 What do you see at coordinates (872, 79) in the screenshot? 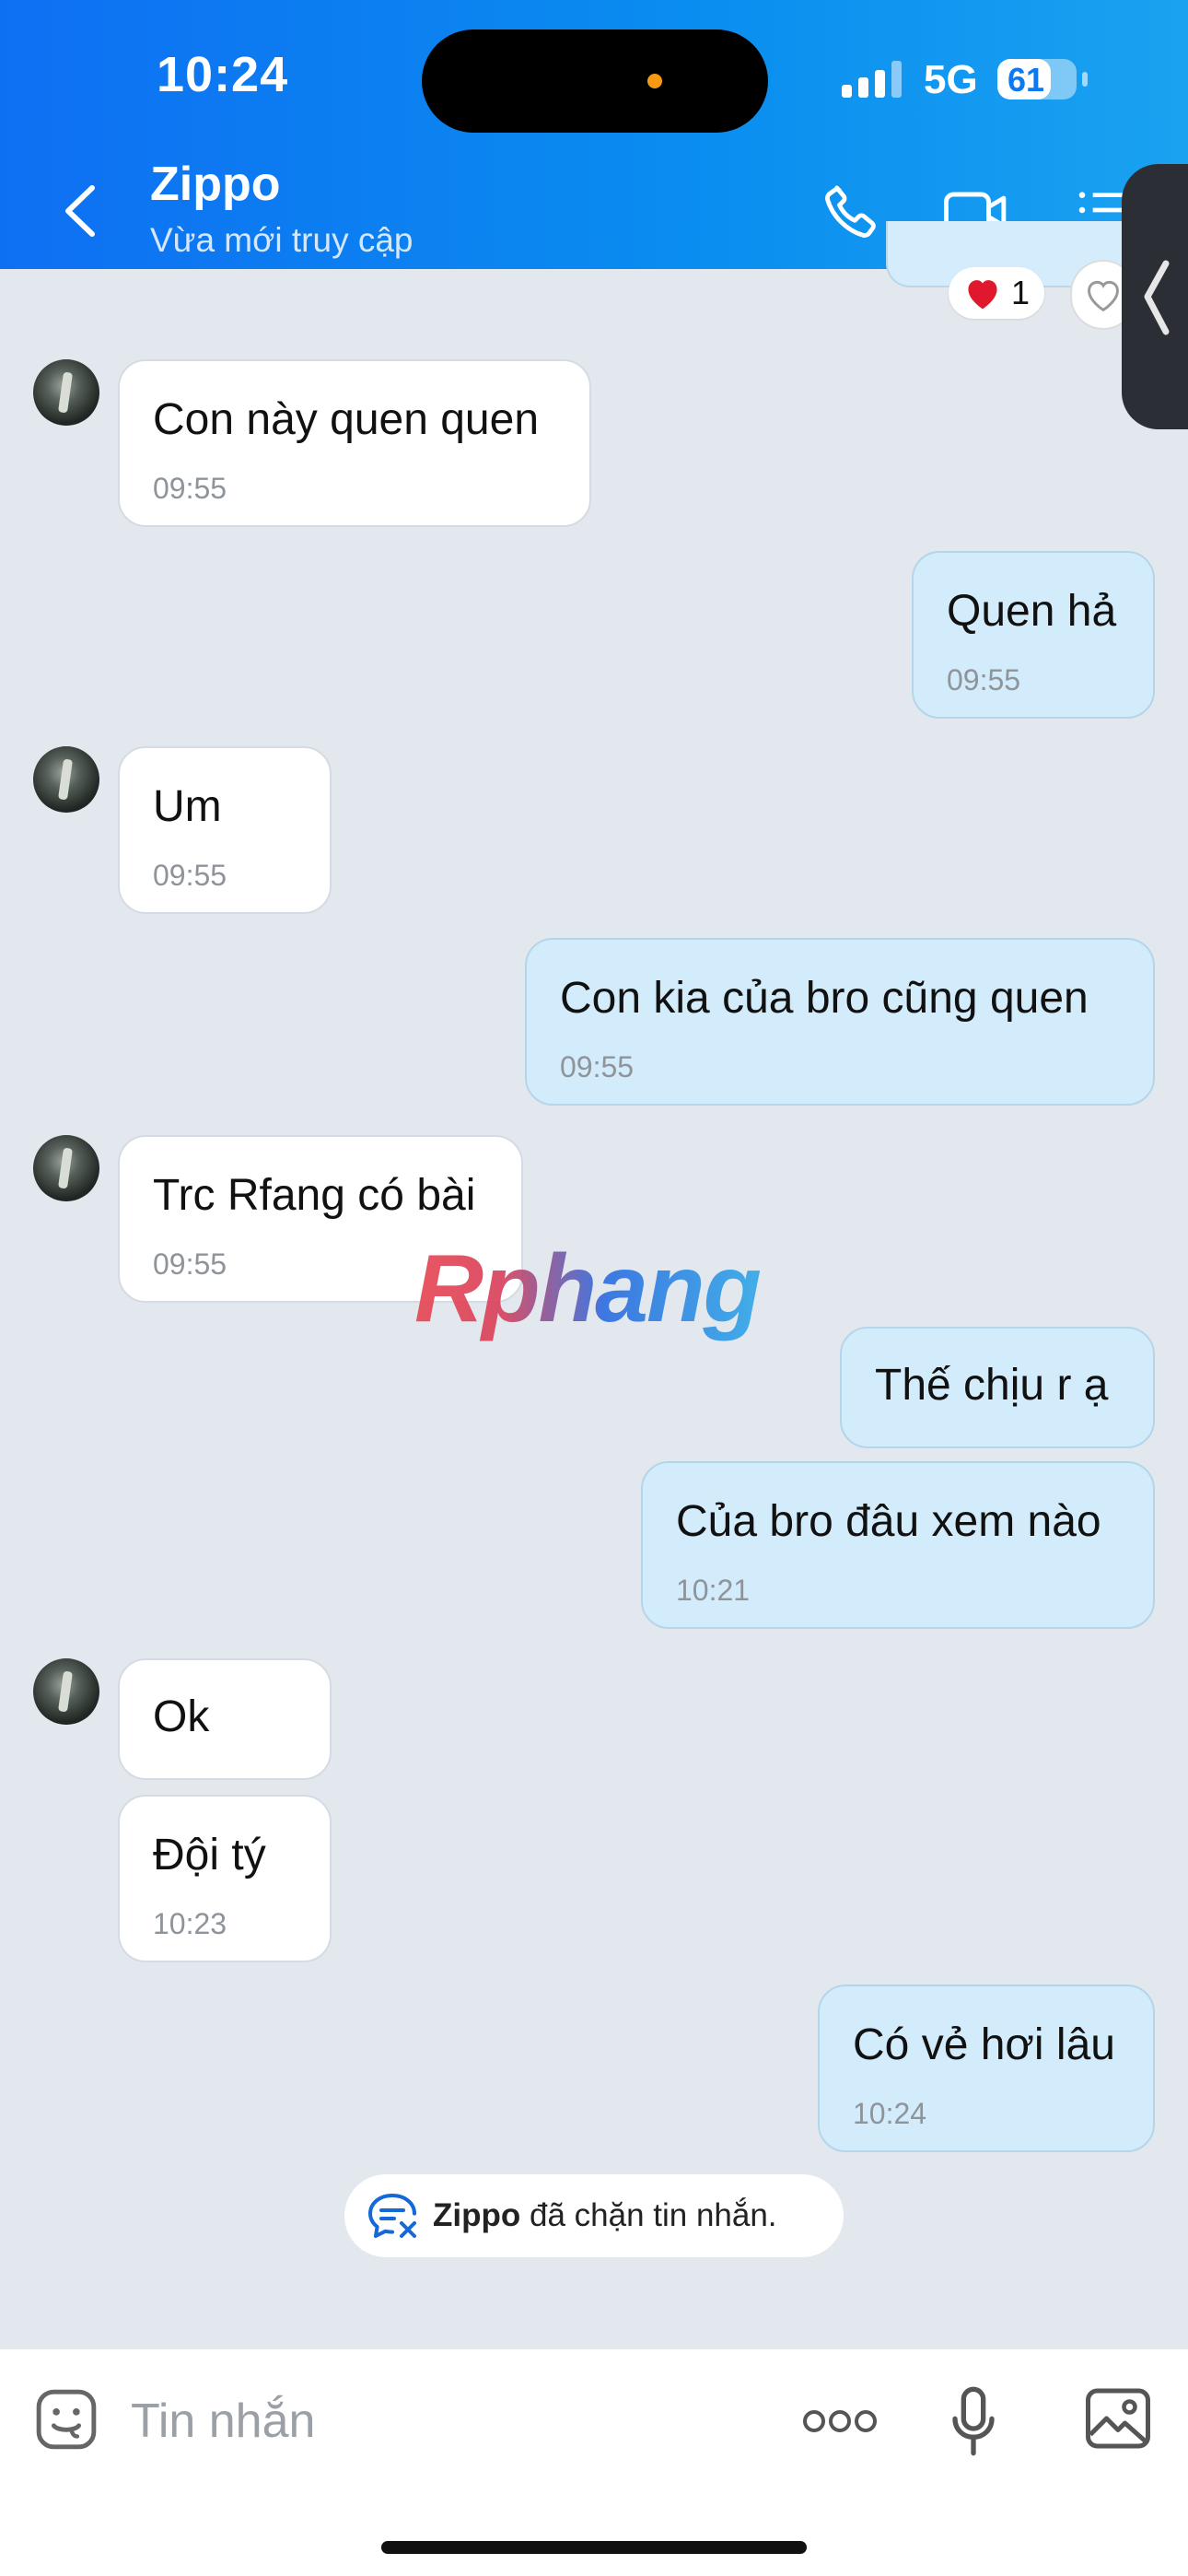
I see `signal-icon` at bounding box center [872, 79].